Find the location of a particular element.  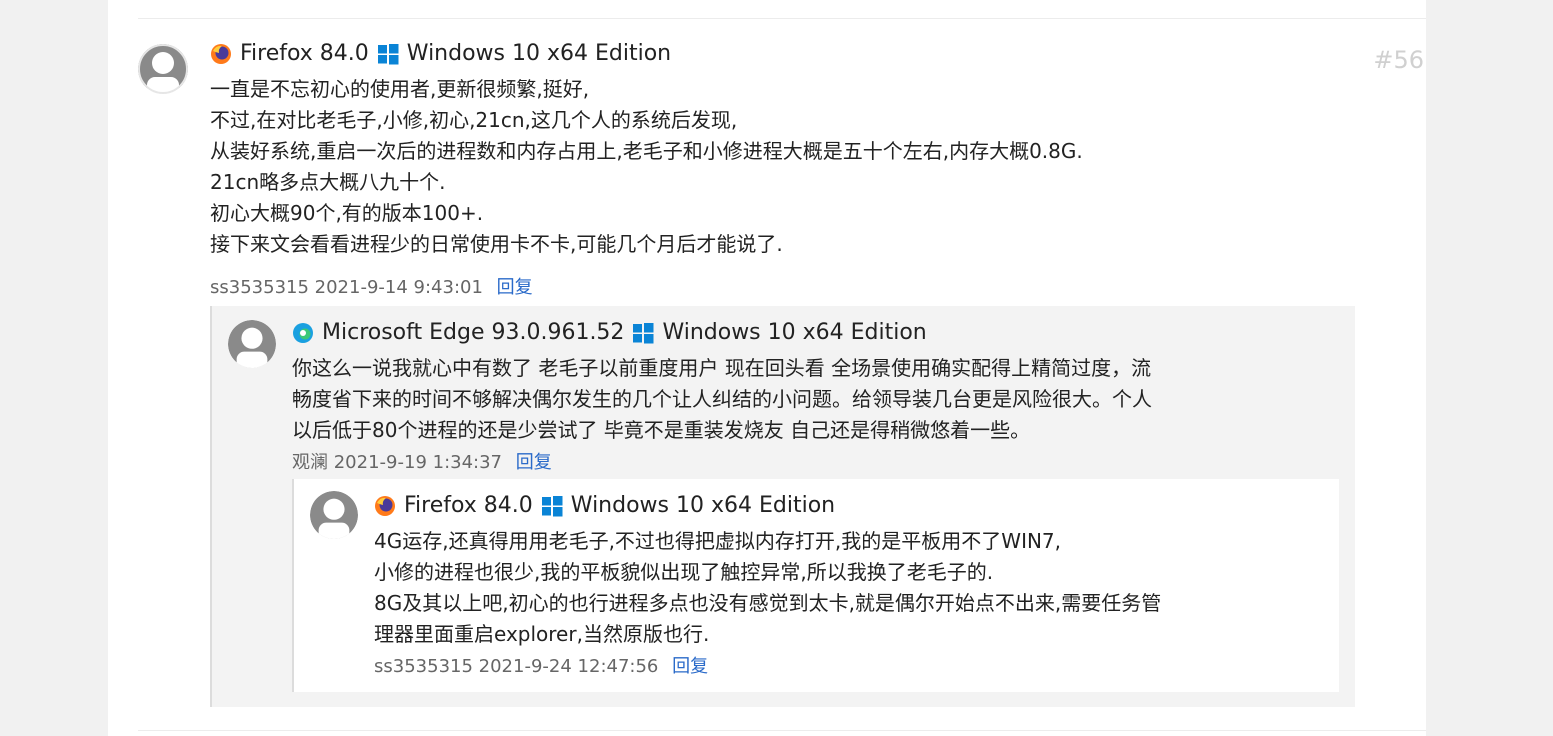

reply-author: ss3535315 is located at coordinates (423, 666).